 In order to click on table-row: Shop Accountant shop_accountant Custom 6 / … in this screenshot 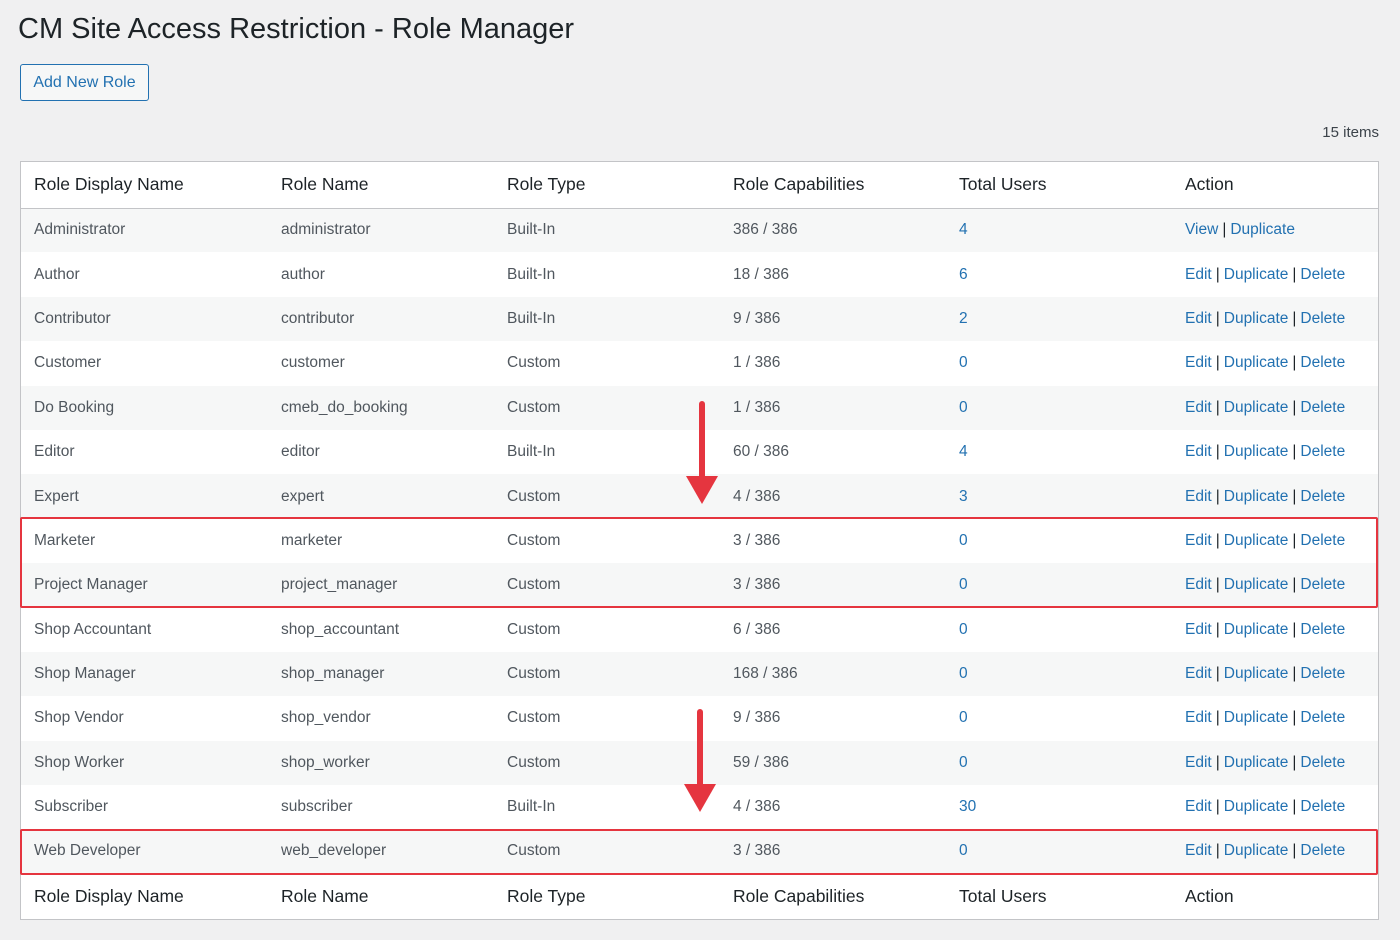, I will do `click(699, 629)`.